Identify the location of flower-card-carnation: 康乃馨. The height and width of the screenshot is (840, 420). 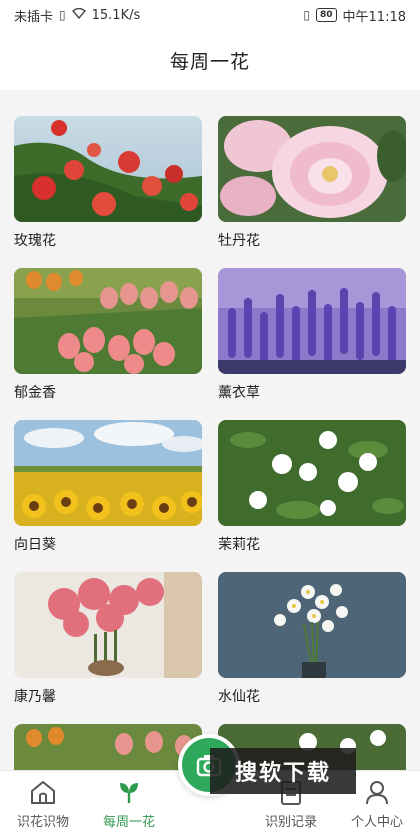
(108, 638).